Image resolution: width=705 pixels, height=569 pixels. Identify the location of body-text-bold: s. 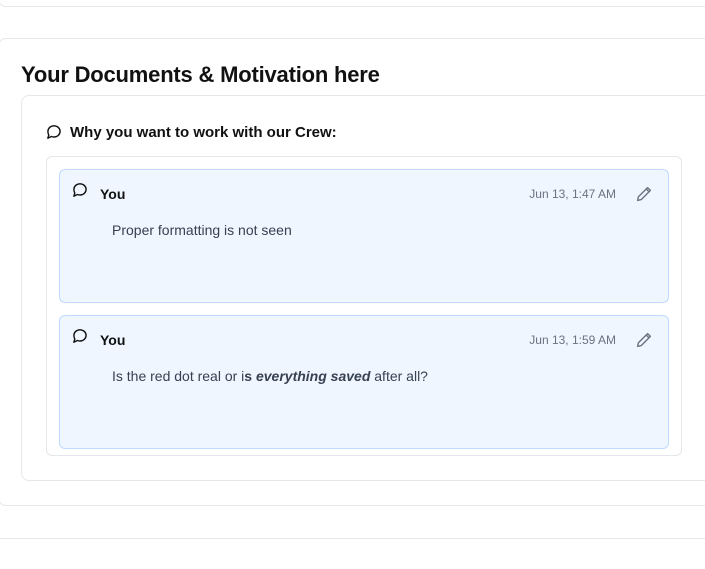
(250, 376).